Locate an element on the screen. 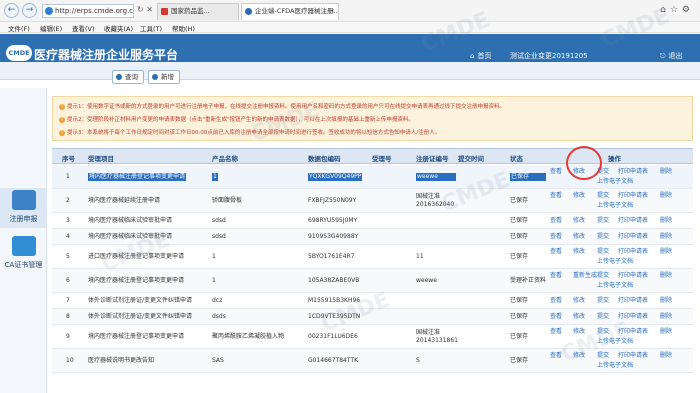 The width and height of the screenshot is (700, 393). sidebar-item-label: 注册申报 is located at coordinates (23, 219).